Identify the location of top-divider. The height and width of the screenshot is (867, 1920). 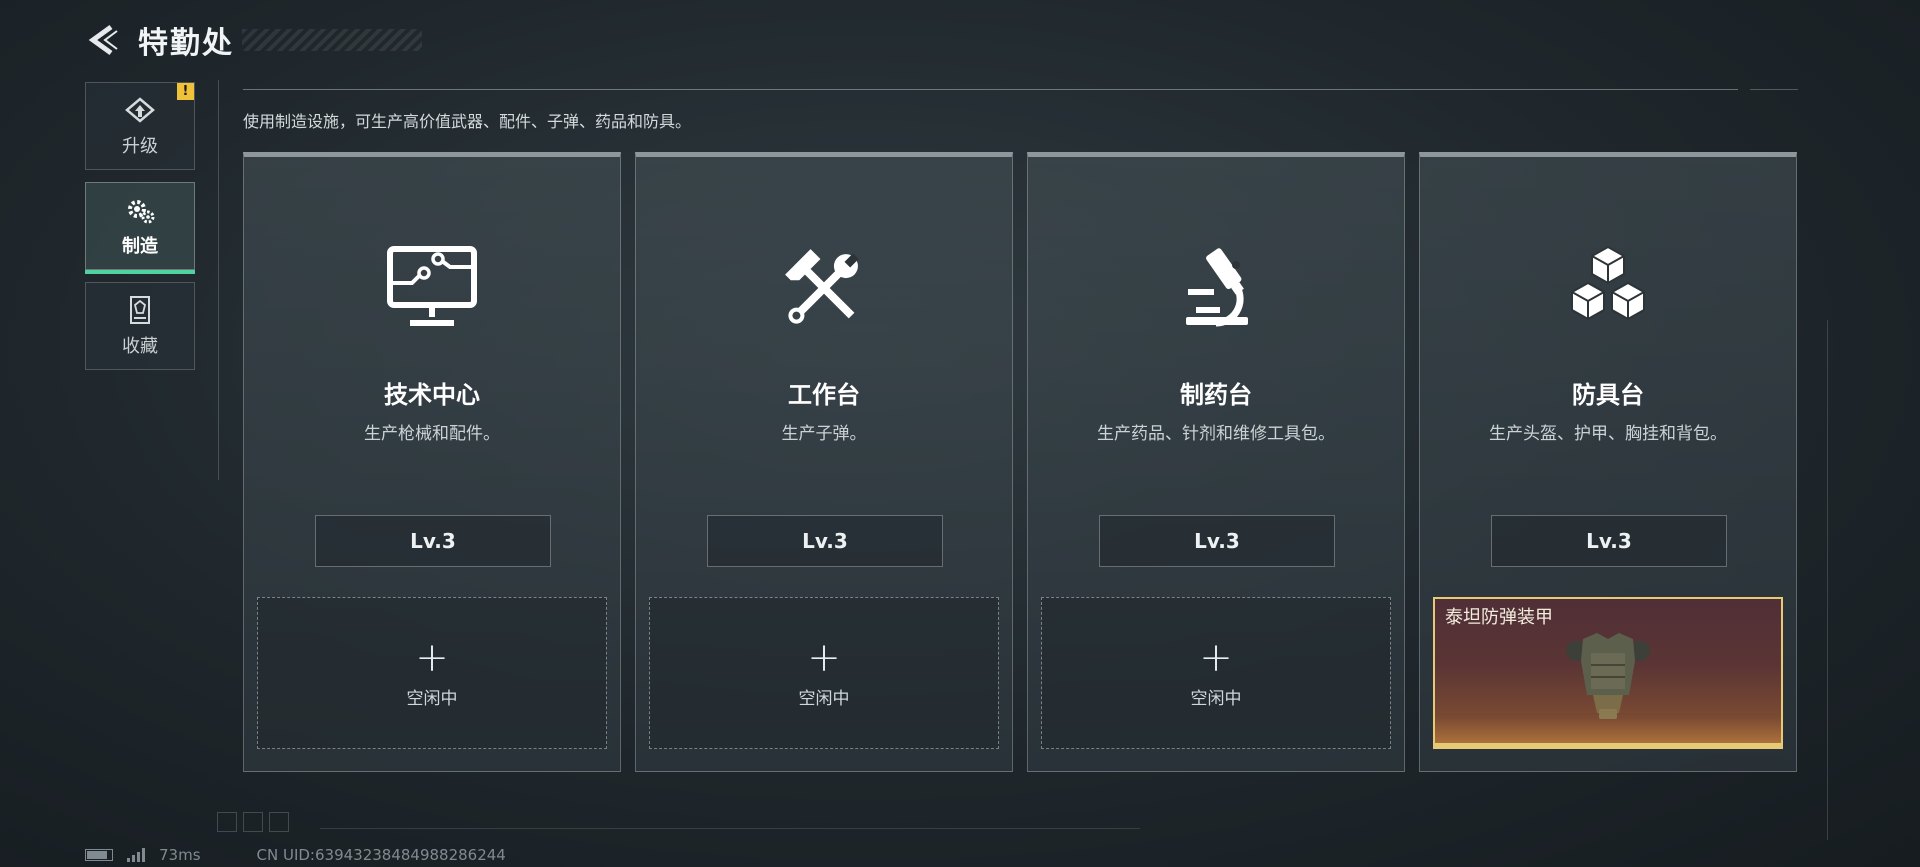
(990, 89).